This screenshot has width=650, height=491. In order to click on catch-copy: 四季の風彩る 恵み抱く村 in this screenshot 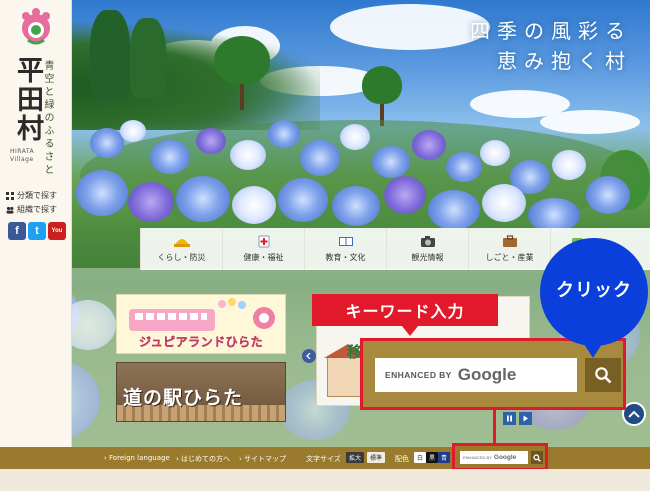, I will do `click(551, 46)`.